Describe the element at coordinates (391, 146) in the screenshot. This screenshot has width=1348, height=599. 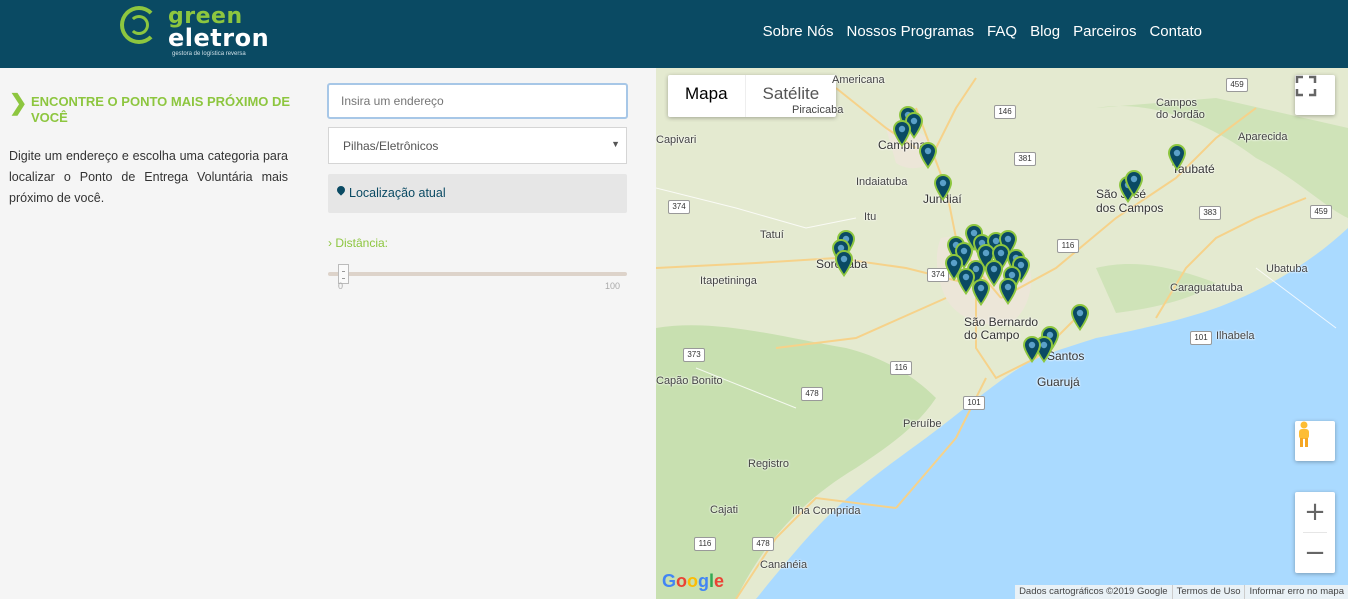
I see `category-selected-value: Pilhas/Eletrônicos` at that location.